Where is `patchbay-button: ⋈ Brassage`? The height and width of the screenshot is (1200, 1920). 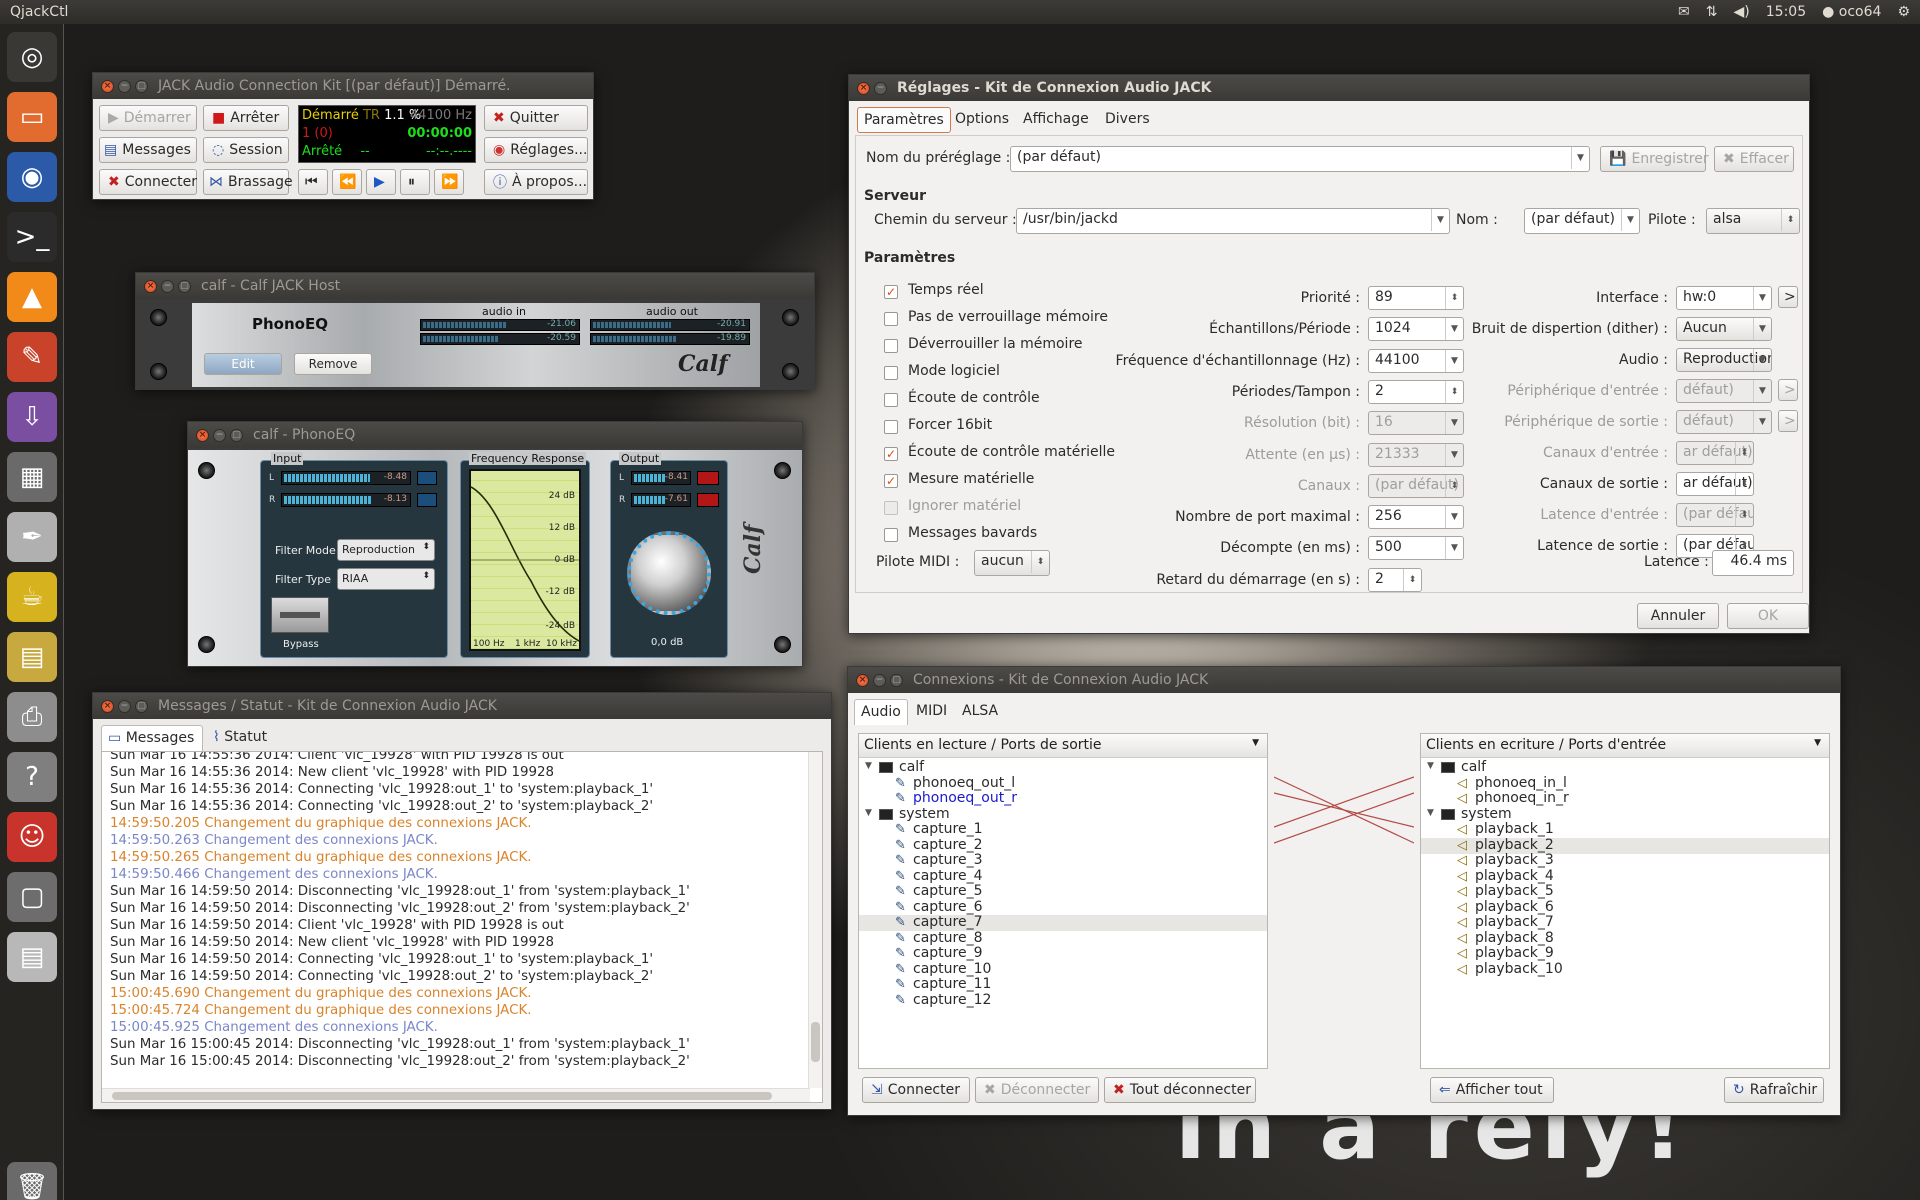 patchbay-button: ⋈ Brassage is located at coordinates (248, 182).